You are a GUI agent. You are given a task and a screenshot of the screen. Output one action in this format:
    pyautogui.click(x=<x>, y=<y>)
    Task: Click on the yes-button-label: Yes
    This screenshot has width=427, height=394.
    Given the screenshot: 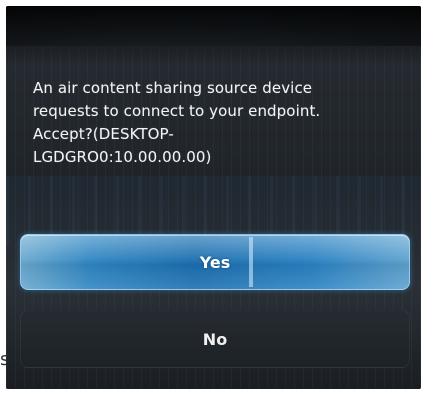 What is the action you would take?
    pyautogui.click(x=215, y=262)
    